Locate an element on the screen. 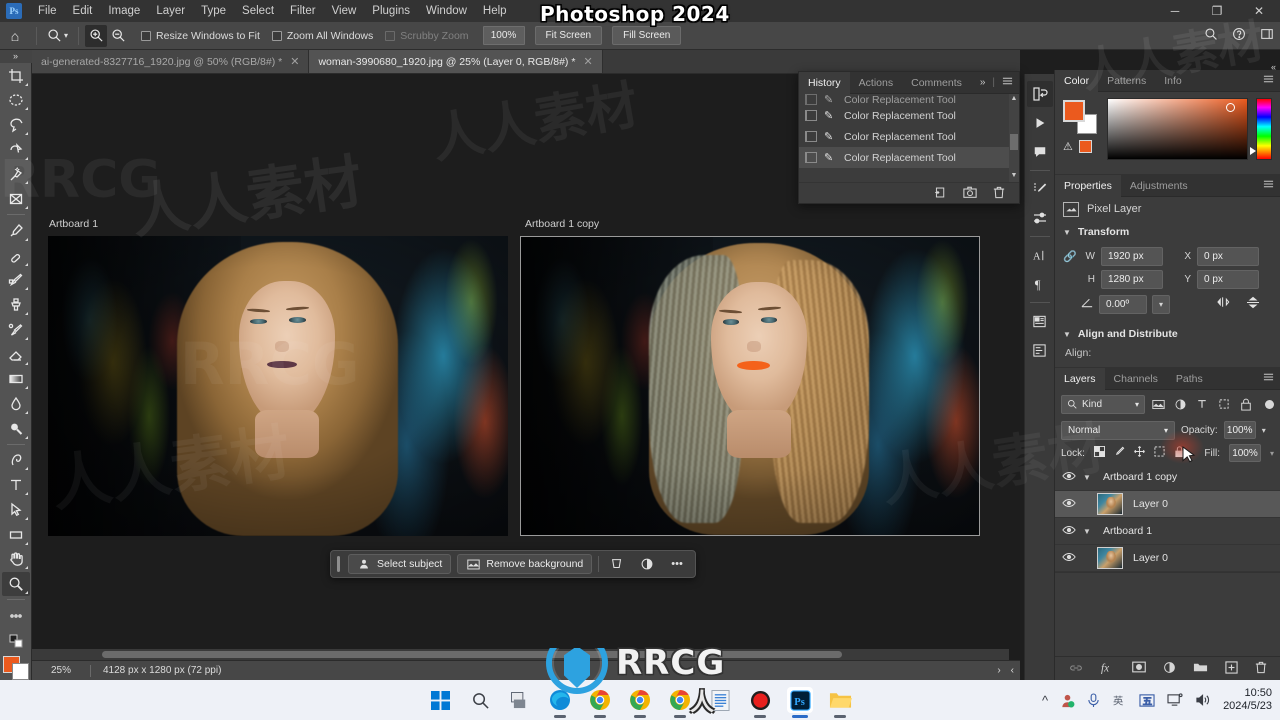 Image resolution: width=1280 pixels, height=720 pixels. layer-row-layer-0-copy: Layer 0 is located at coordinates (1167, 504).